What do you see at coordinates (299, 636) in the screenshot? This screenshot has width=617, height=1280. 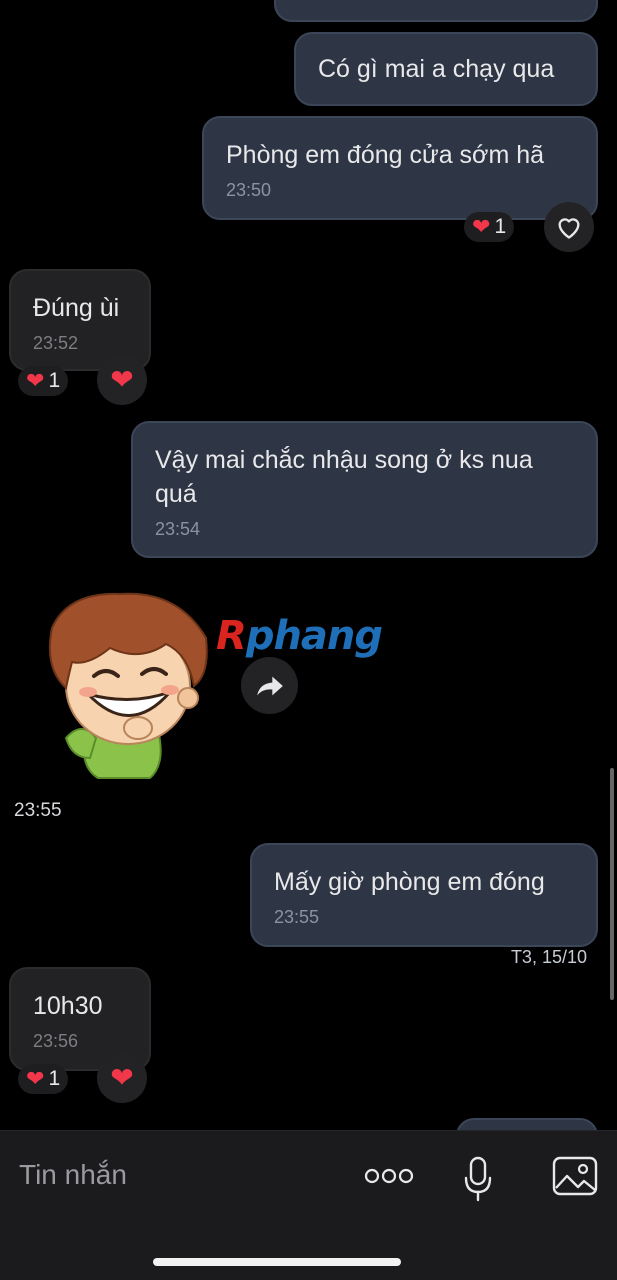 I see `watermark-logo: Rphang` at bounding box center [299, 636].